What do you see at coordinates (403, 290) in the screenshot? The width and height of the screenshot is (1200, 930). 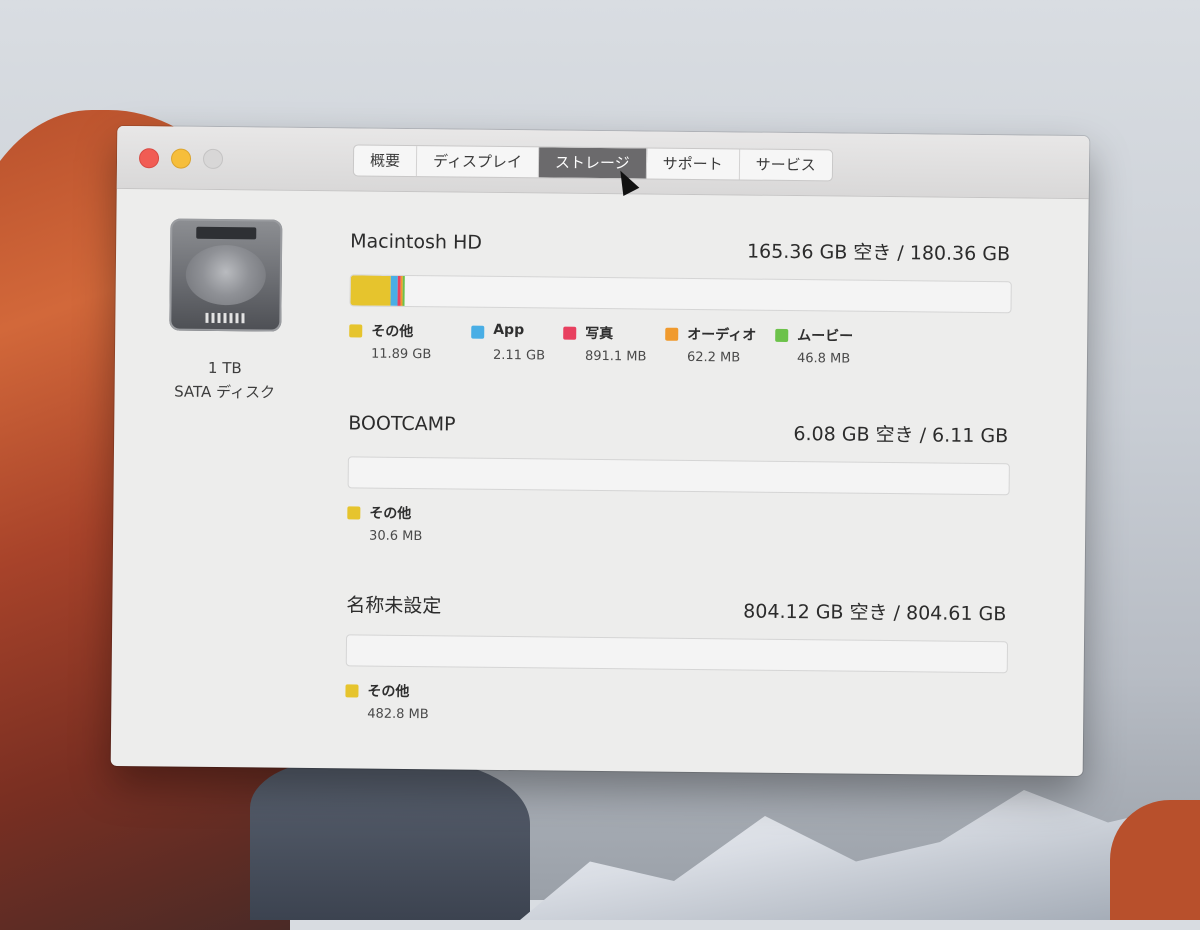 I see `bar-segment-movies` at bounding box center [403, 290].